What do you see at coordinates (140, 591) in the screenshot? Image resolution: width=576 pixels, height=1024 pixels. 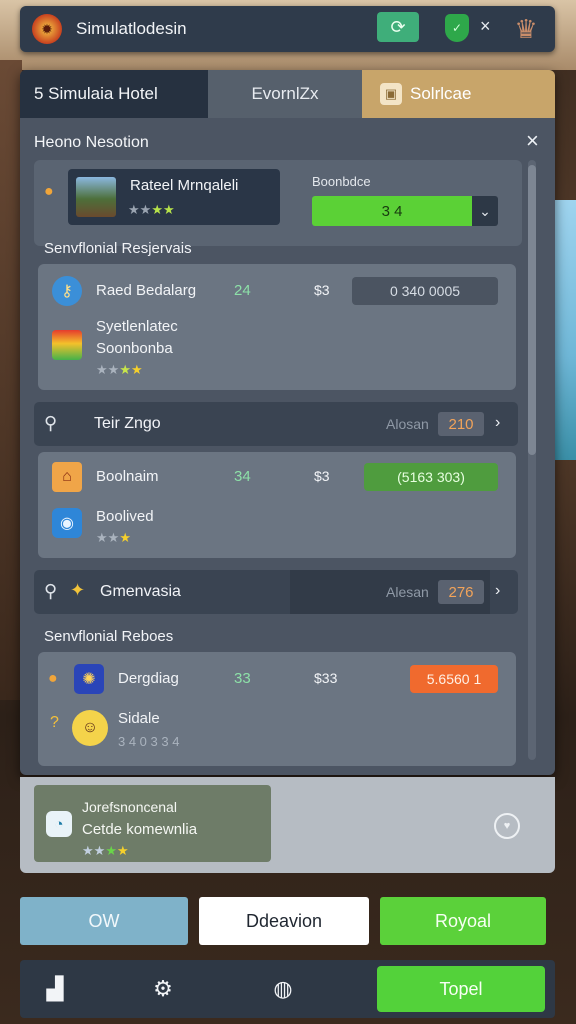 I see `search-row-name: Gmenvasia` at bounding box center [140, 591].